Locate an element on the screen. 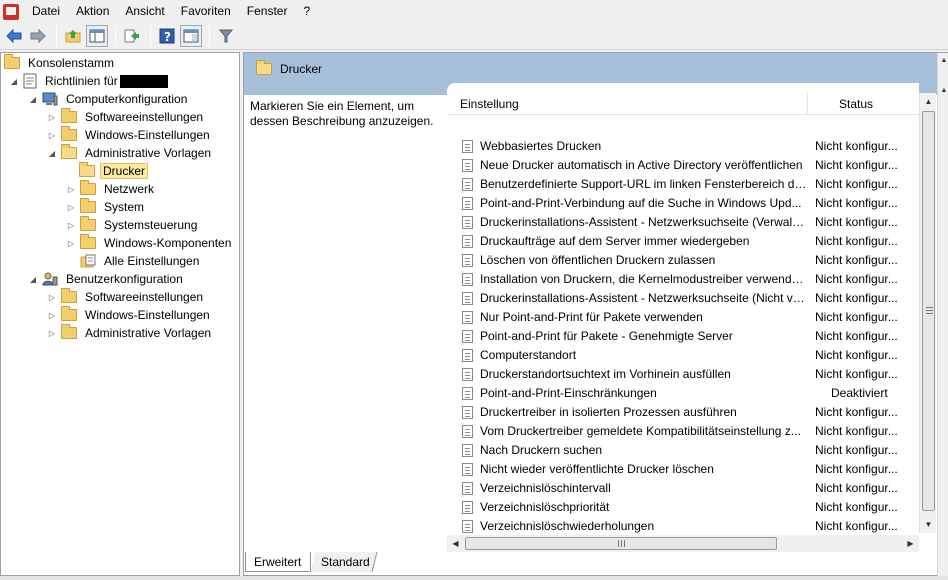  tree-node-alle: Alle Einstellungen is located at coordinates (141, 261).